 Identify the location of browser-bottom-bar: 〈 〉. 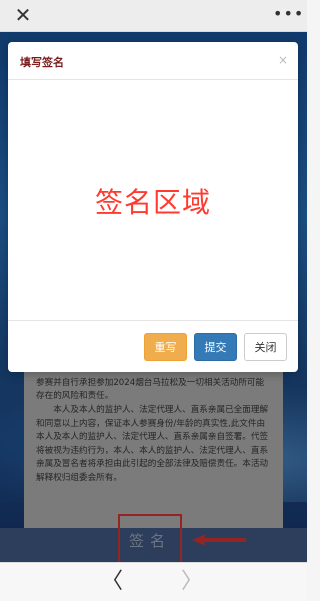
(153, 581).